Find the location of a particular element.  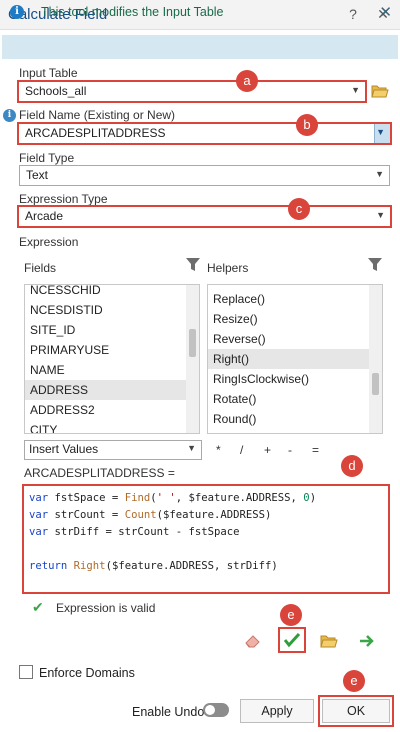

fields-label: Fields is located at coordinates (40, 268).